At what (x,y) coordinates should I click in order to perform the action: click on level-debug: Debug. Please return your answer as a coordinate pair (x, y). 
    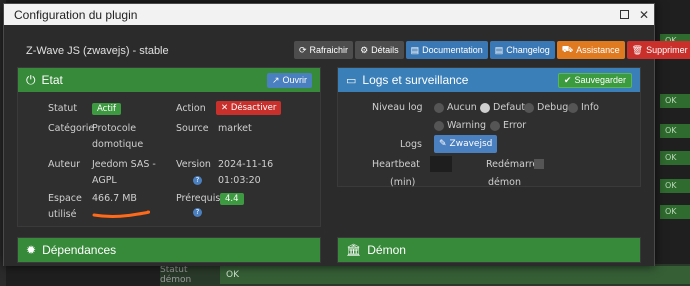
    Looking at the image, I should click on (546, 107).